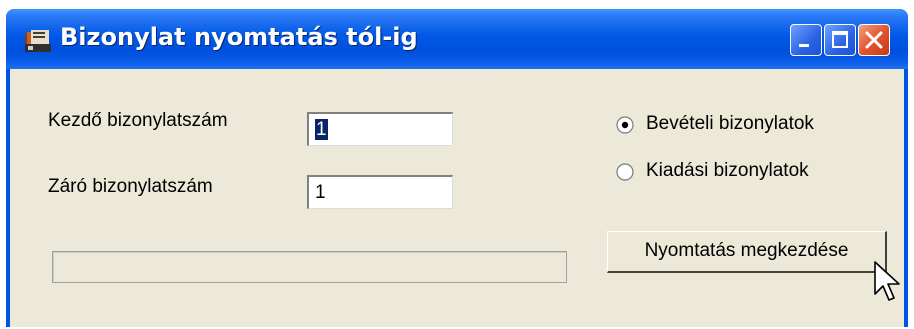 The height and width of the screenshot is (329, 914). I want to click on app-icon, so click(38, 41).